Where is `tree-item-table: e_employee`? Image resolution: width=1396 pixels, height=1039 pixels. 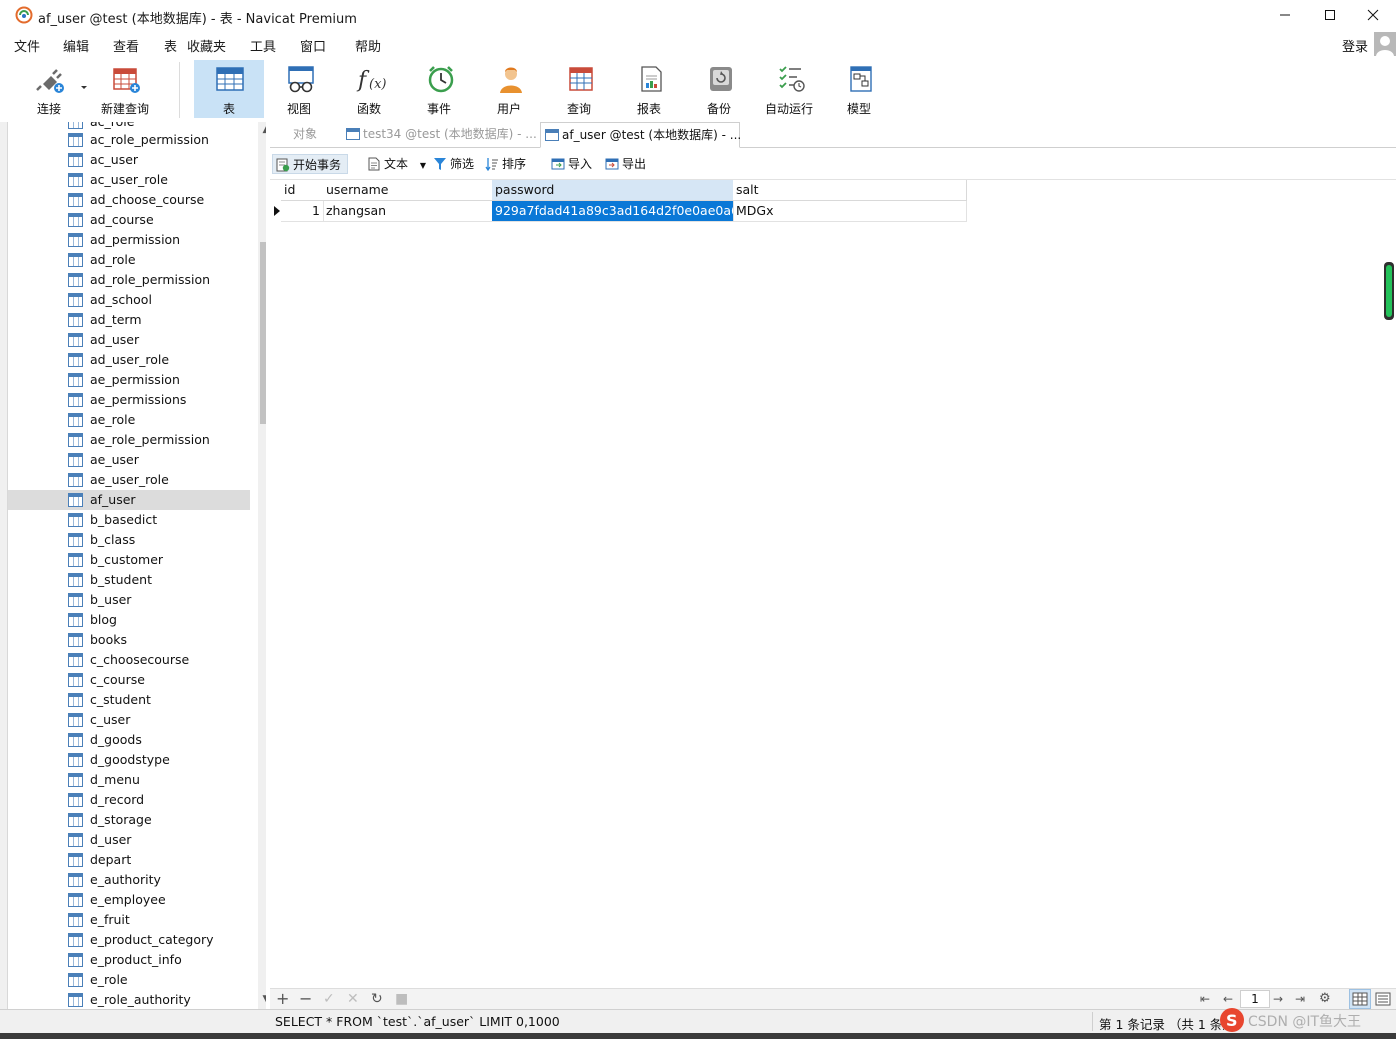
tree-item-table: e_employee is located at coordinates (129, 900).